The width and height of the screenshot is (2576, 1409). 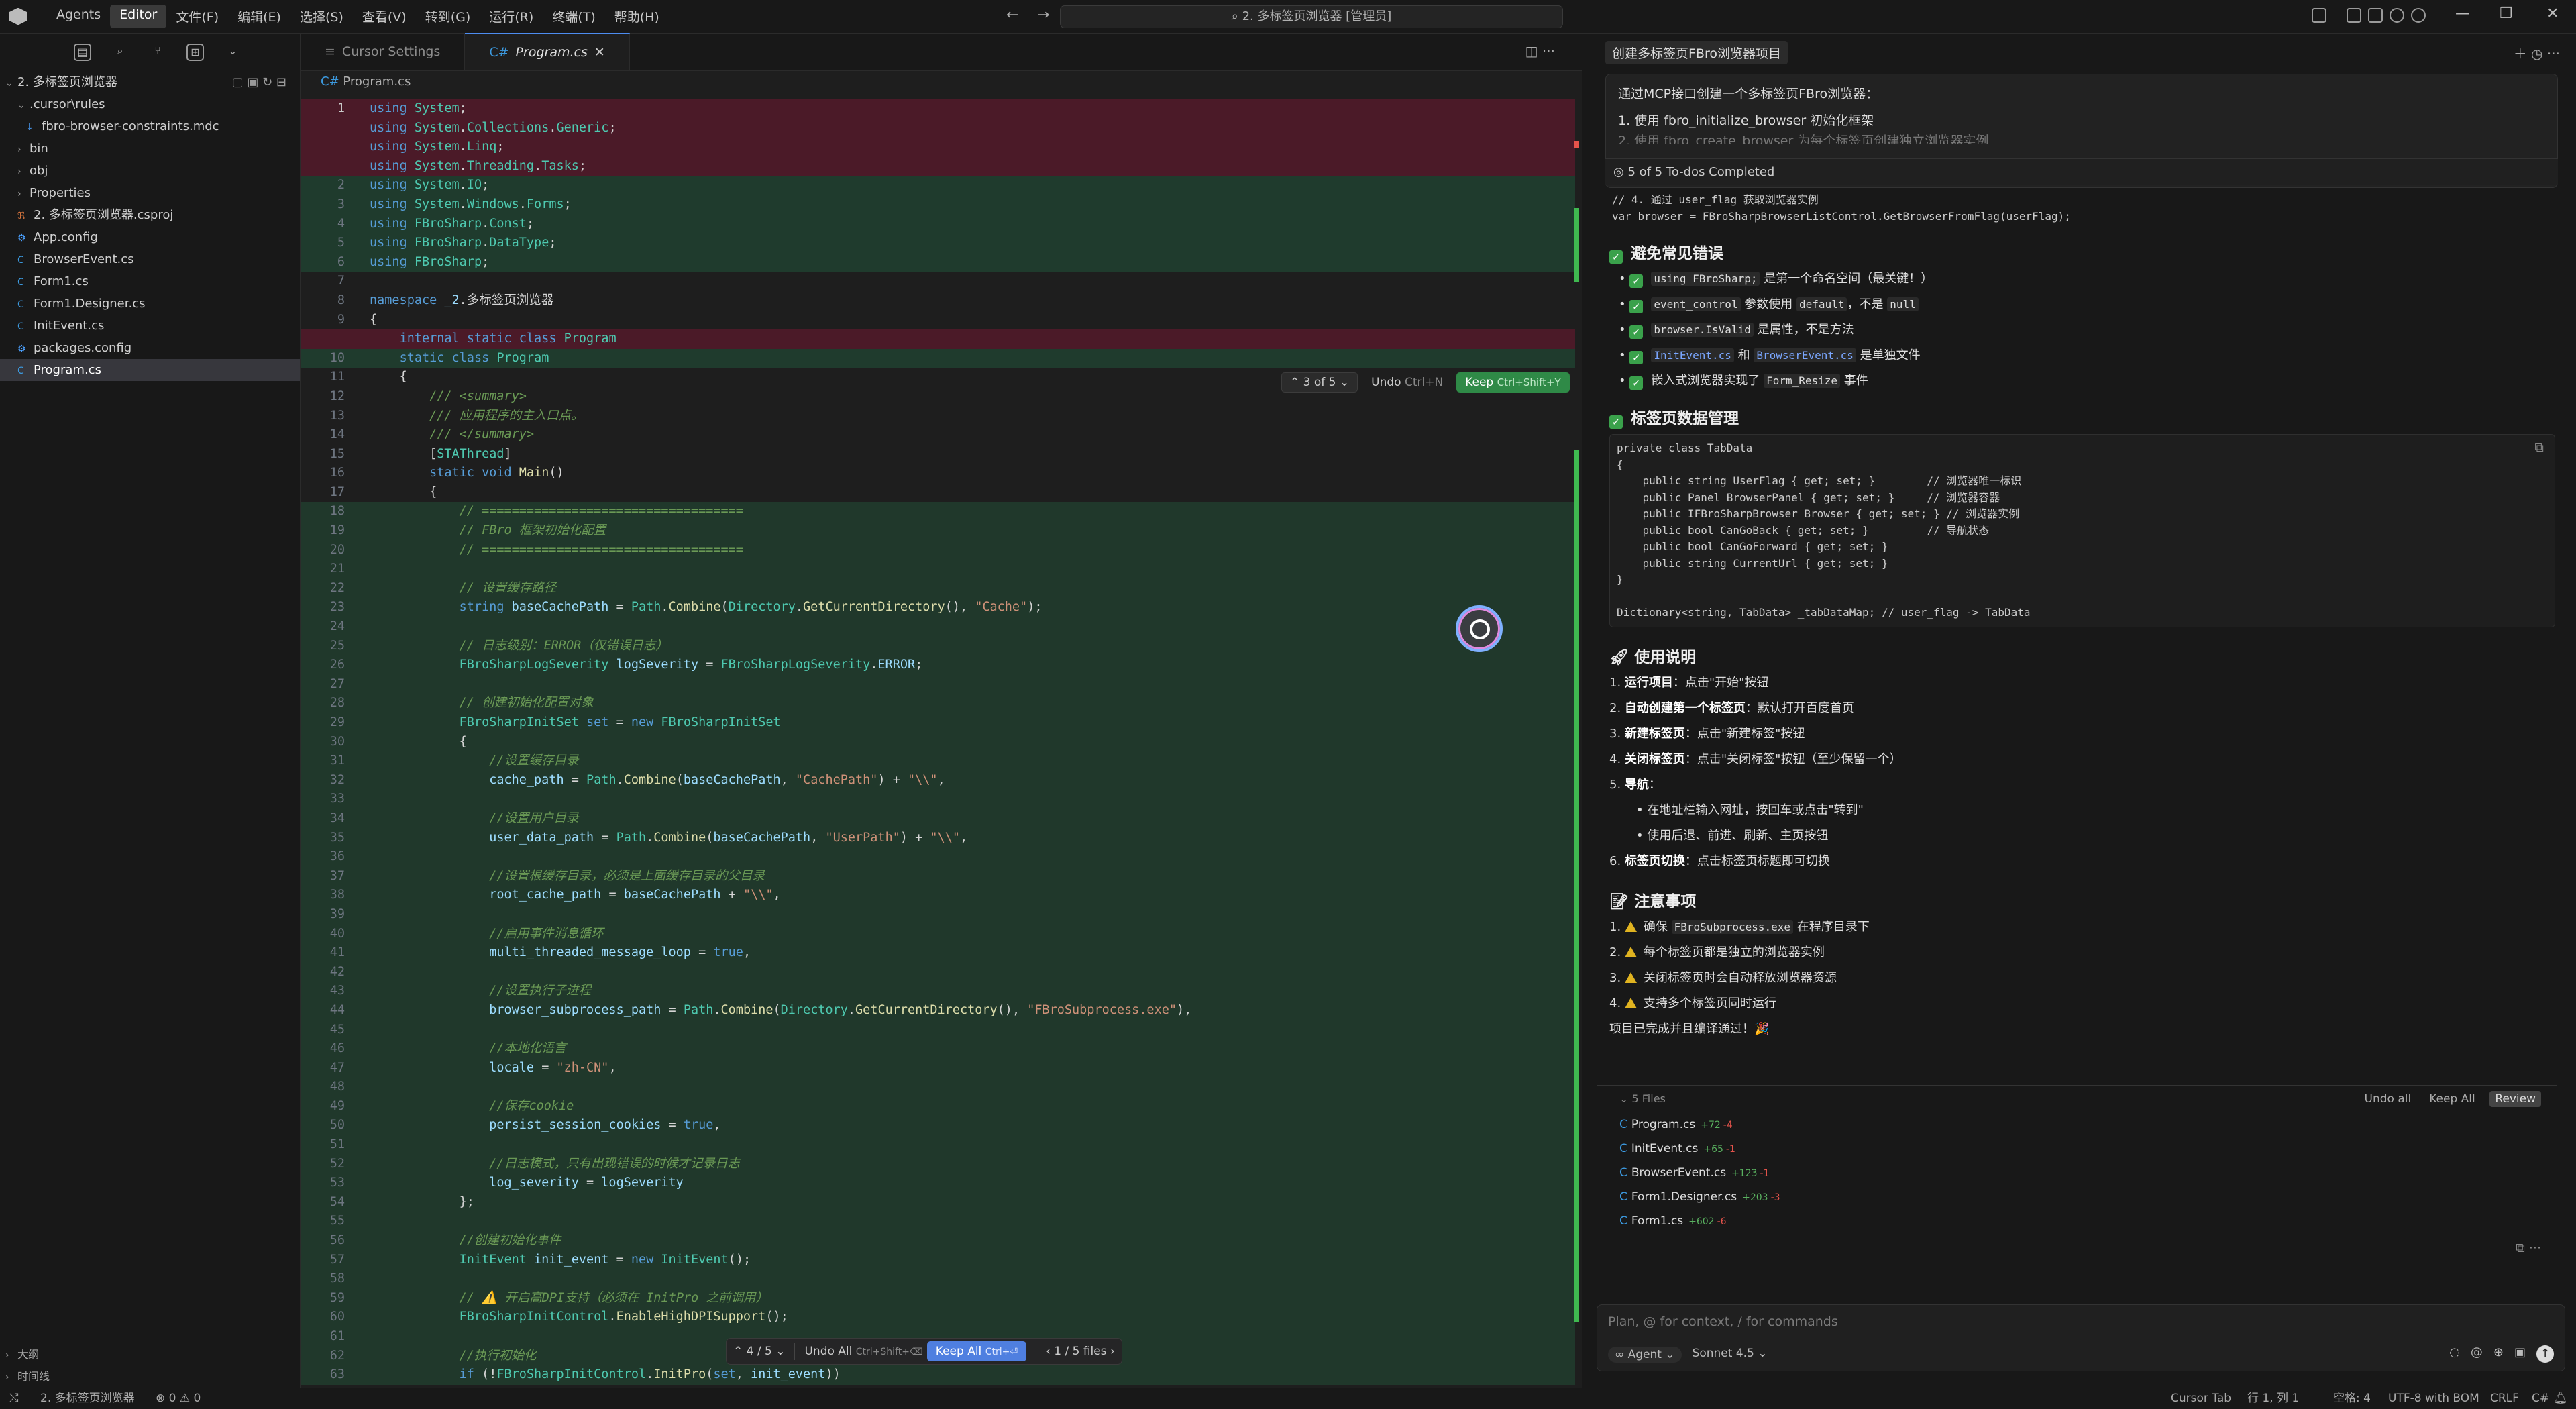 What do you see at coordinates (938, 646) in the screenshot?
I see `code-line: 25 // 日志级别：ERROR（仅错误日志）` at bounding box center [938, 646].